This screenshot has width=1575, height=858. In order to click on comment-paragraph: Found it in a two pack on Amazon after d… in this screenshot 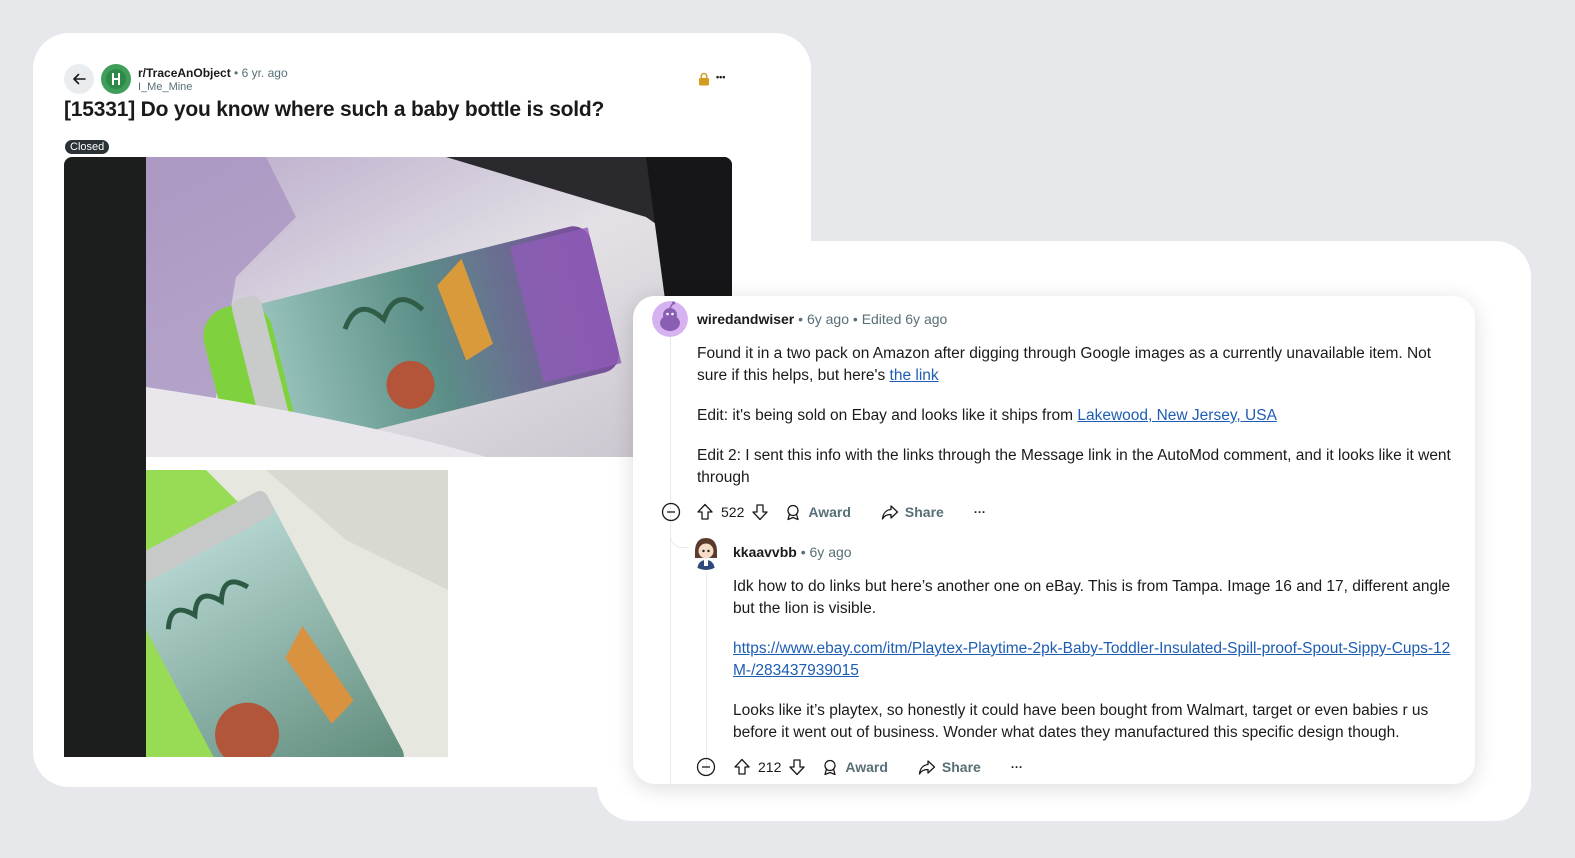, I will do `click(1064, 364)`.